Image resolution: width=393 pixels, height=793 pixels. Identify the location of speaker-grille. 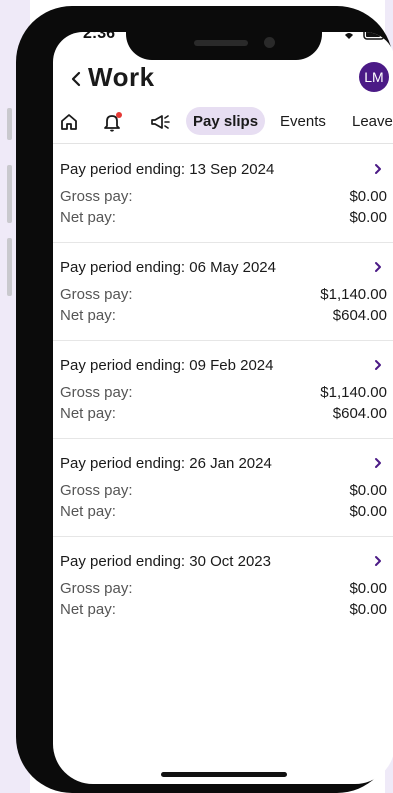
(221, 43).